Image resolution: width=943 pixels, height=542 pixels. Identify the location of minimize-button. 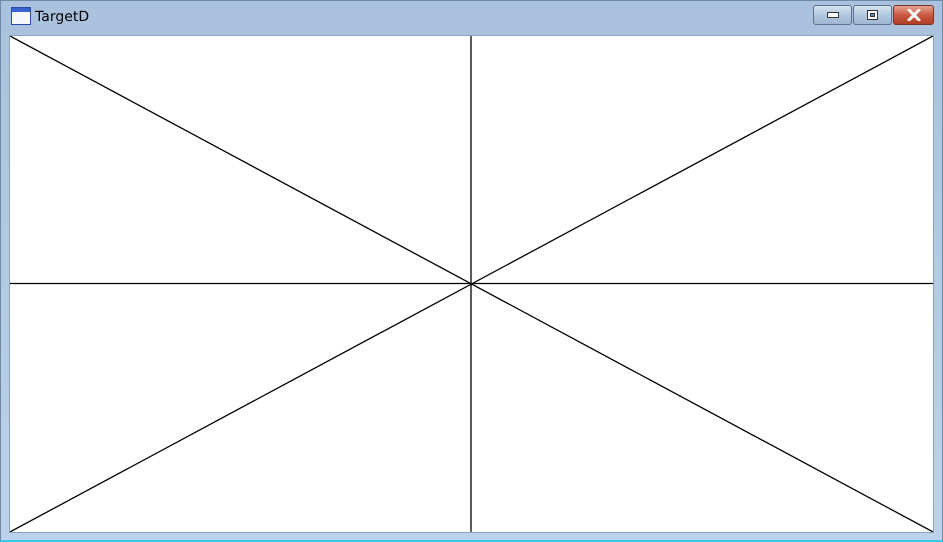
(832, 15).